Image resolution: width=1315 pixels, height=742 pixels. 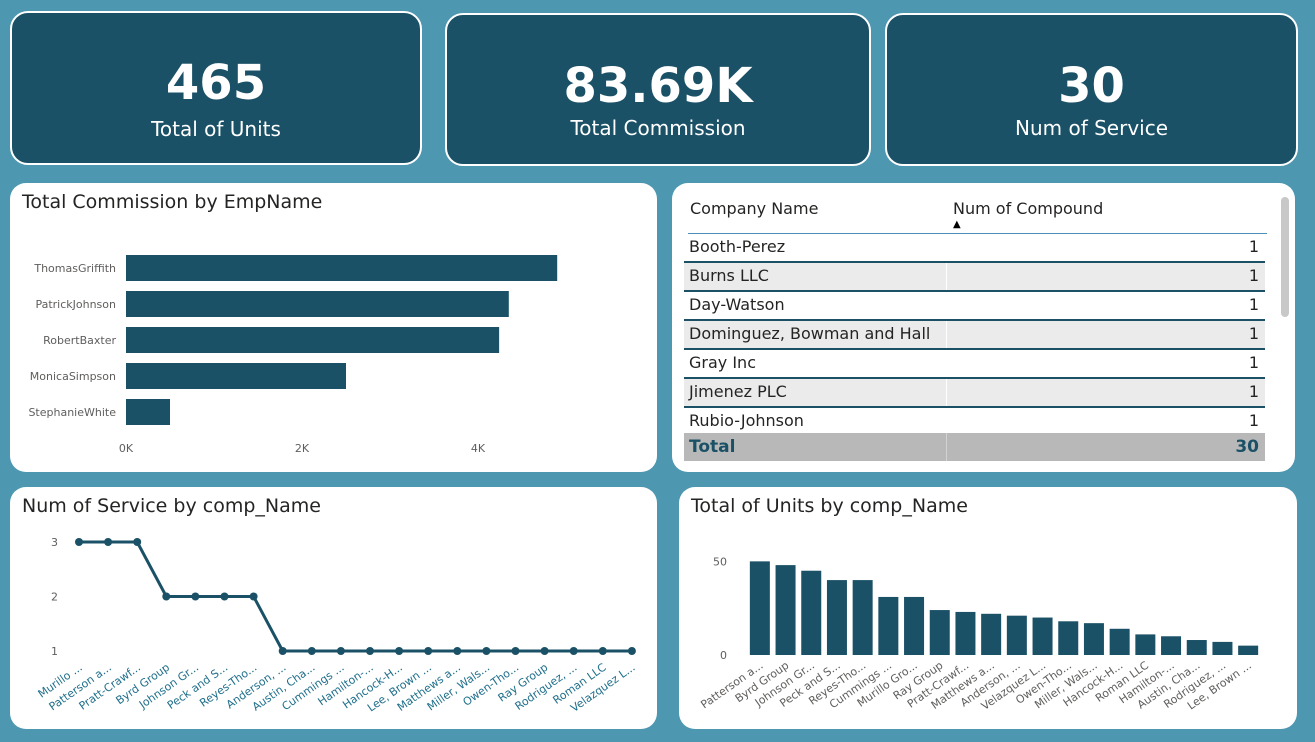 What do you see at coordinates (974, 277) in the screenshot?
I see `table-row: Burns LLC 1` at bounding box center [974, 277].